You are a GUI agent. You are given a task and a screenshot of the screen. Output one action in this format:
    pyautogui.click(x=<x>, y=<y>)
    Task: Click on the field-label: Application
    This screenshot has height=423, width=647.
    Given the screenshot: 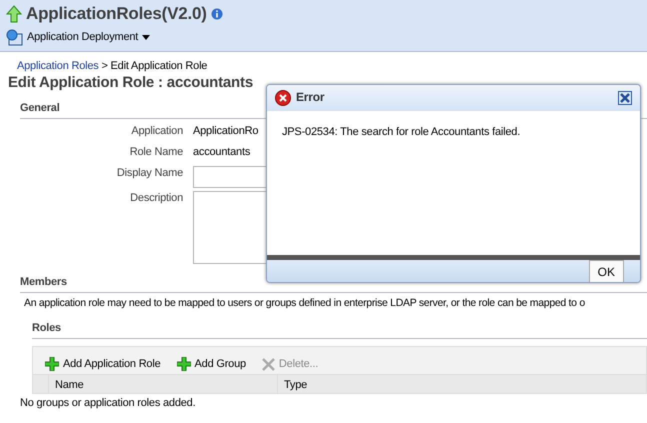 What is the action you would take?
    pyautogui.click(x=157, y=131)
    